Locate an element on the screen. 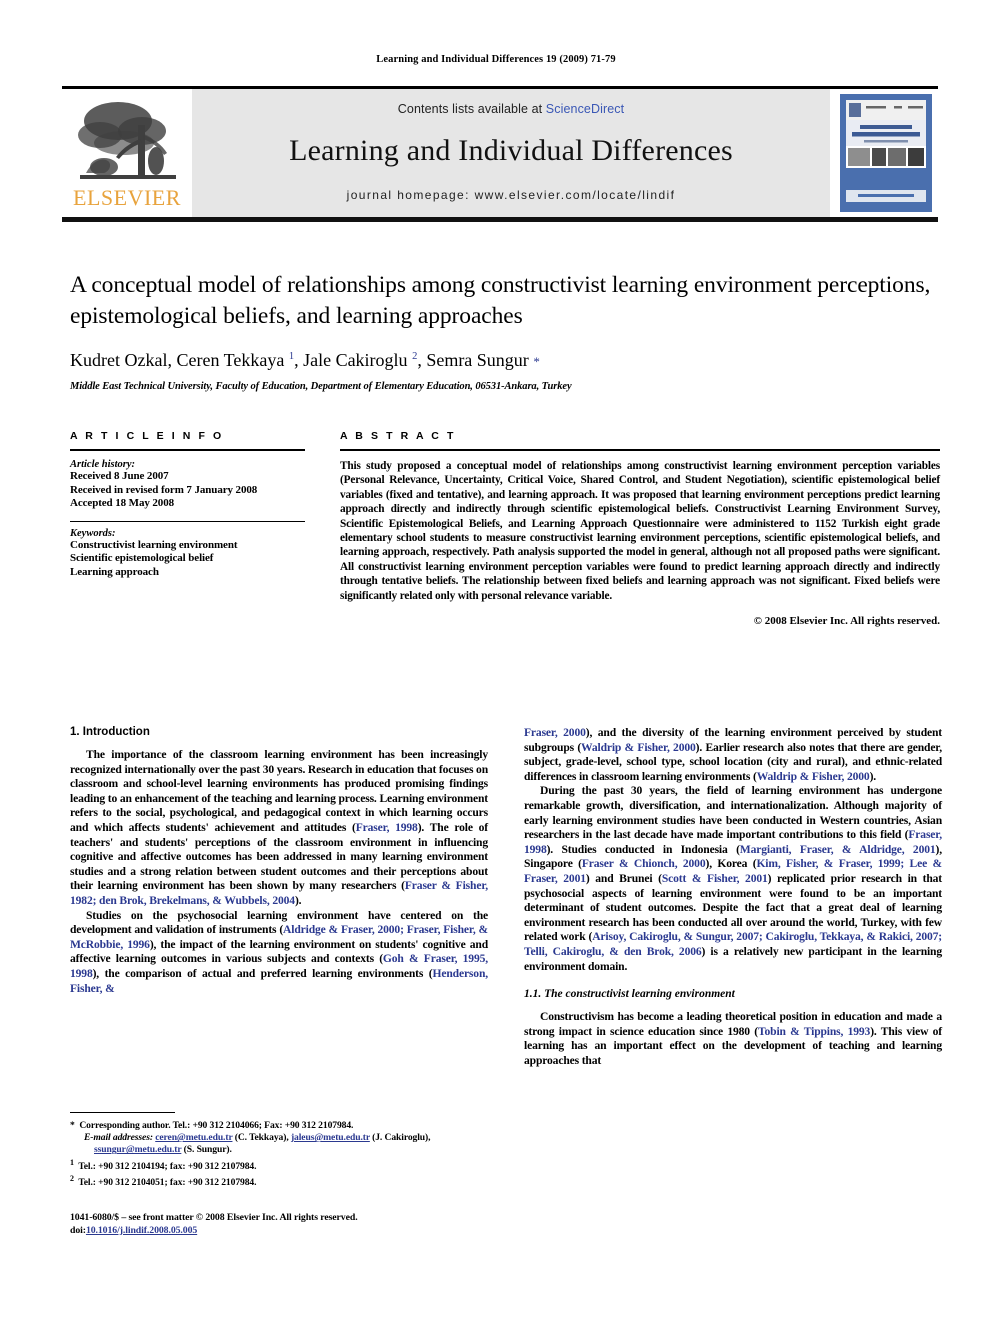 Image resolution: width=992 pixels, height=1323 pixels. elsevier-logo: ELSEVIER is located at coordinates (127, 153).